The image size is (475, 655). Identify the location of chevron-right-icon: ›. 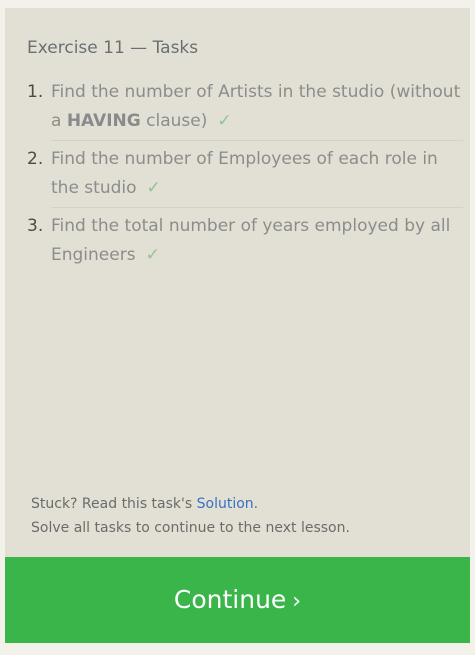
(297, 601).